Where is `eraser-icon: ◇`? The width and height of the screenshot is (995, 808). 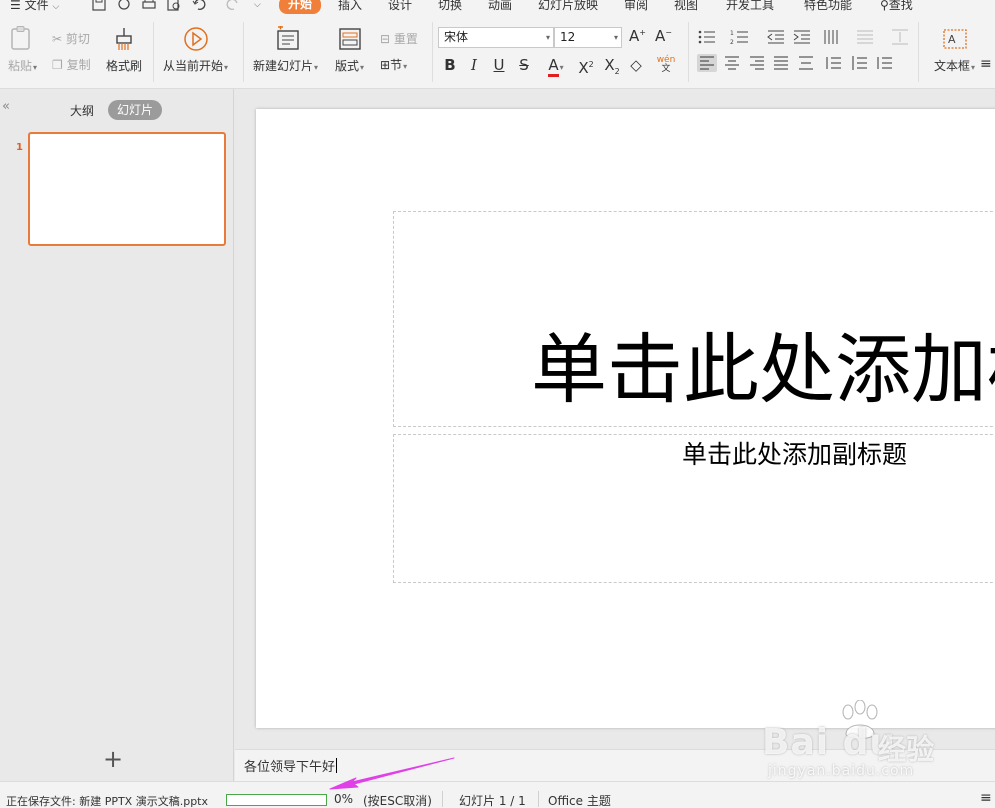
eraser-icon: ◇ is located at coordinates (636, 65).